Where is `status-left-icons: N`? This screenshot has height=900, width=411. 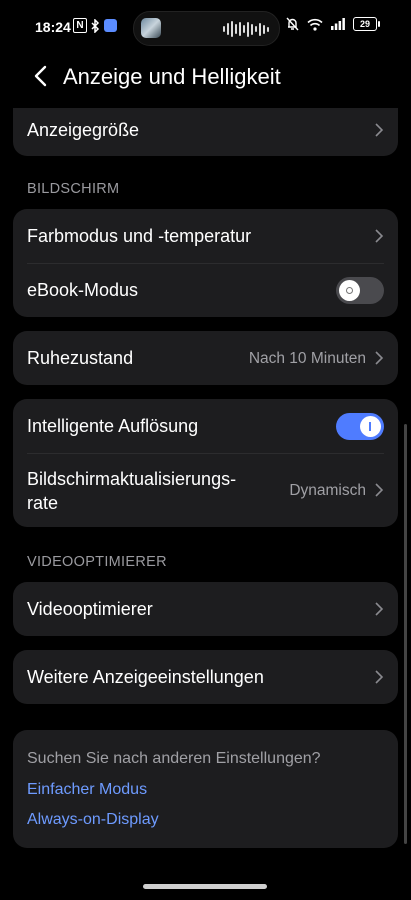
status-left-icons: N is located at coordinates (95, 25).